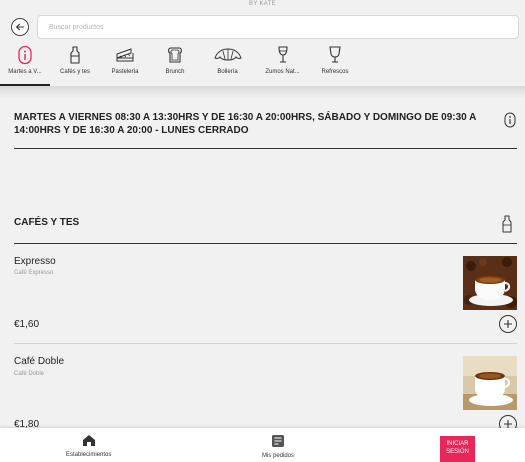  I want to click on nav-my-orders: Mis pedidos, so click(278, 446).